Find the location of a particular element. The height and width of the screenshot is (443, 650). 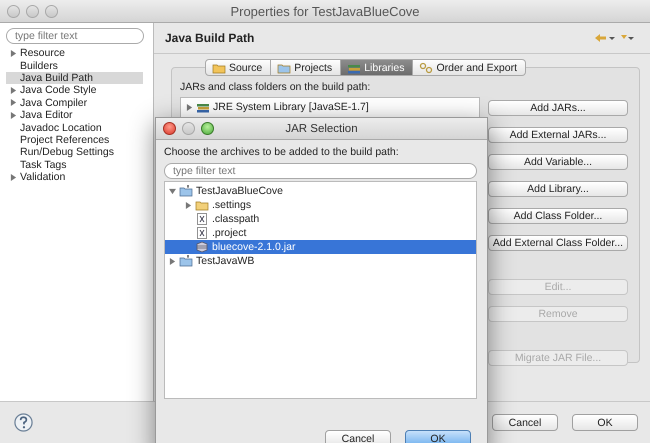

tree-item: .settings is located at coordinates (320, 205).